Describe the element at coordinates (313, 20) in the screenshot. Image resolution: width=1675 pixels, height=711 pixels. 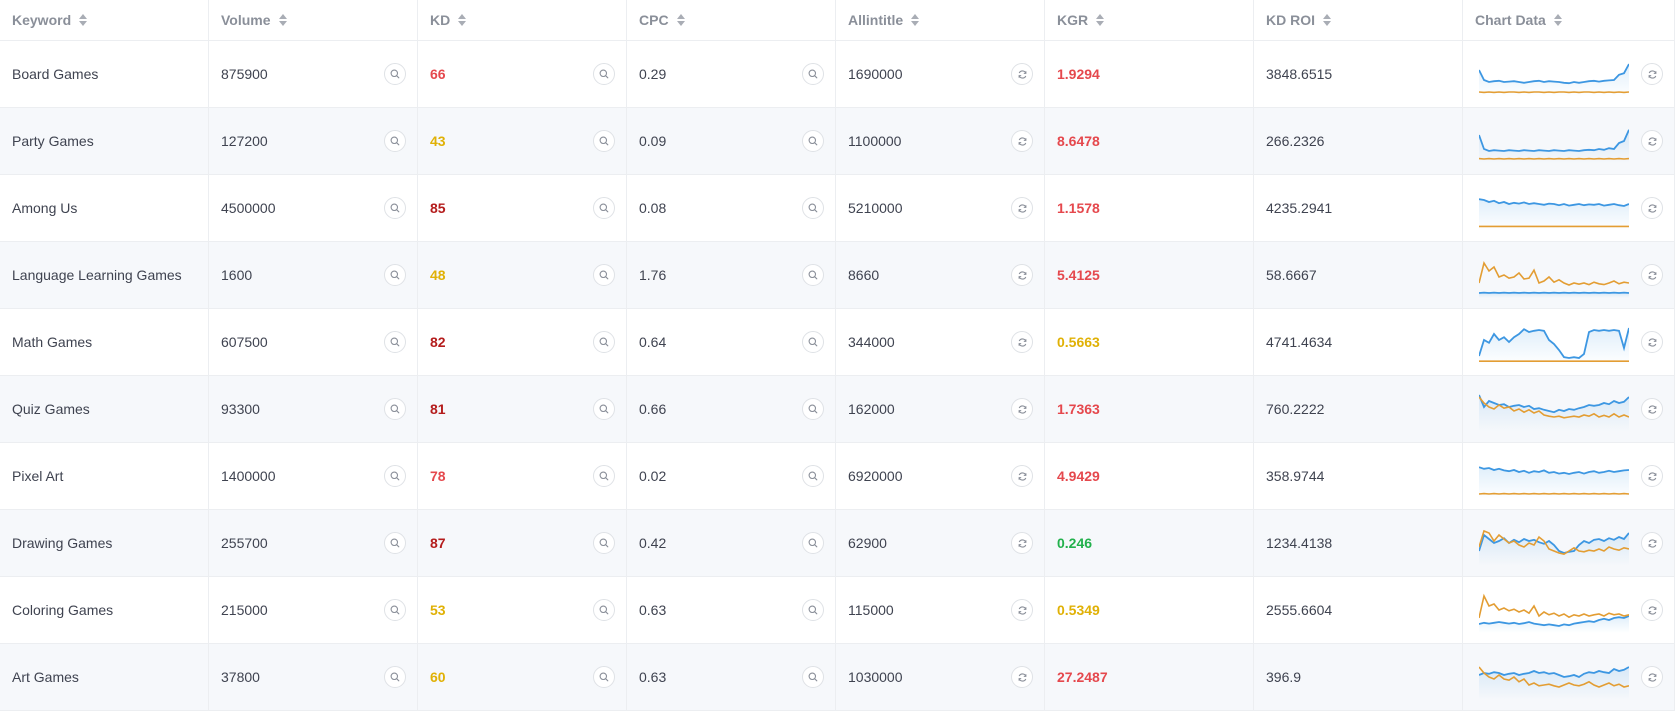
I see `header-volume: Volume` at that location.